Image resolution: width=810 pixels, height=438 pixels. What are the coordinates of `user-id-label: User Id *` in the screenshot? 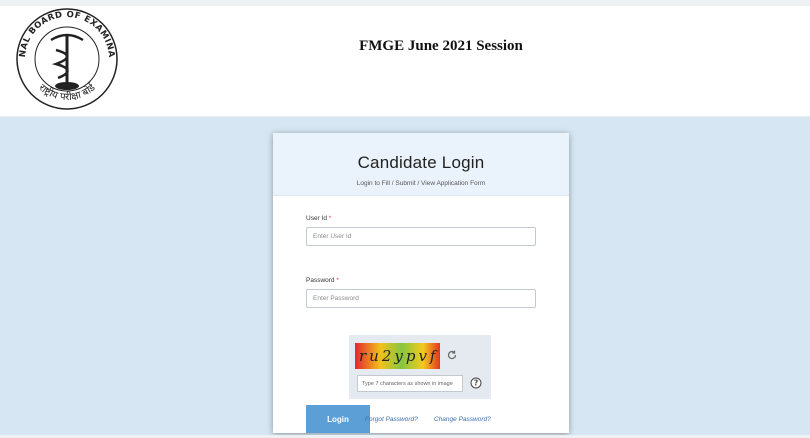 It's located at (318, 218).